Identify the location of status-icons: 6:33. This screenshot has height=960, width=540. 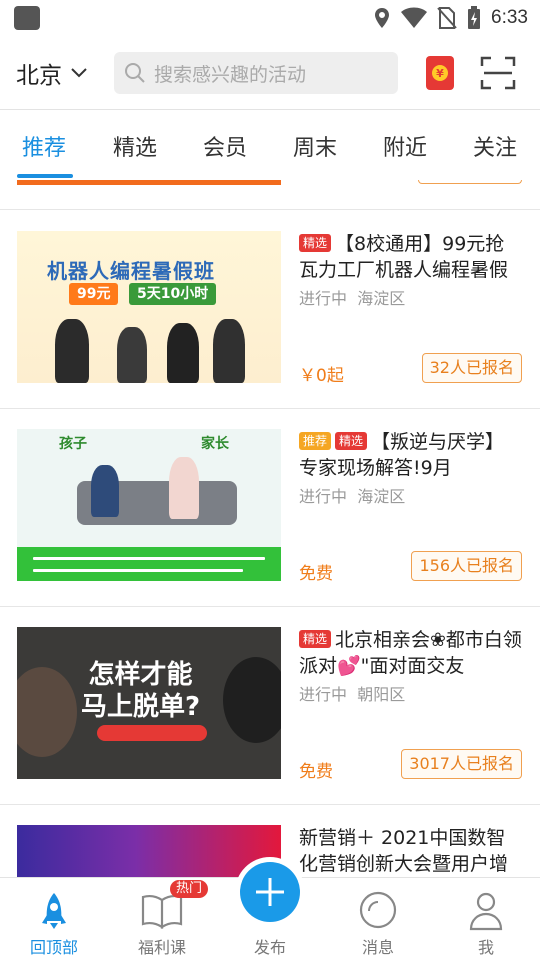
(450, 18).